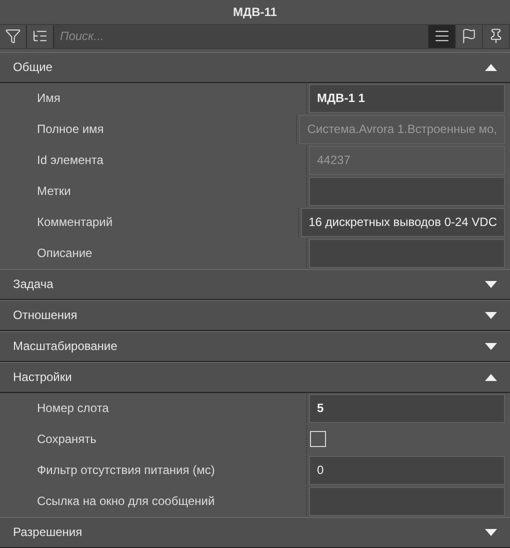 Image resolution: width=510 pixels, height=548 pixels. I want to click on list-view-button, so click(442, 36).